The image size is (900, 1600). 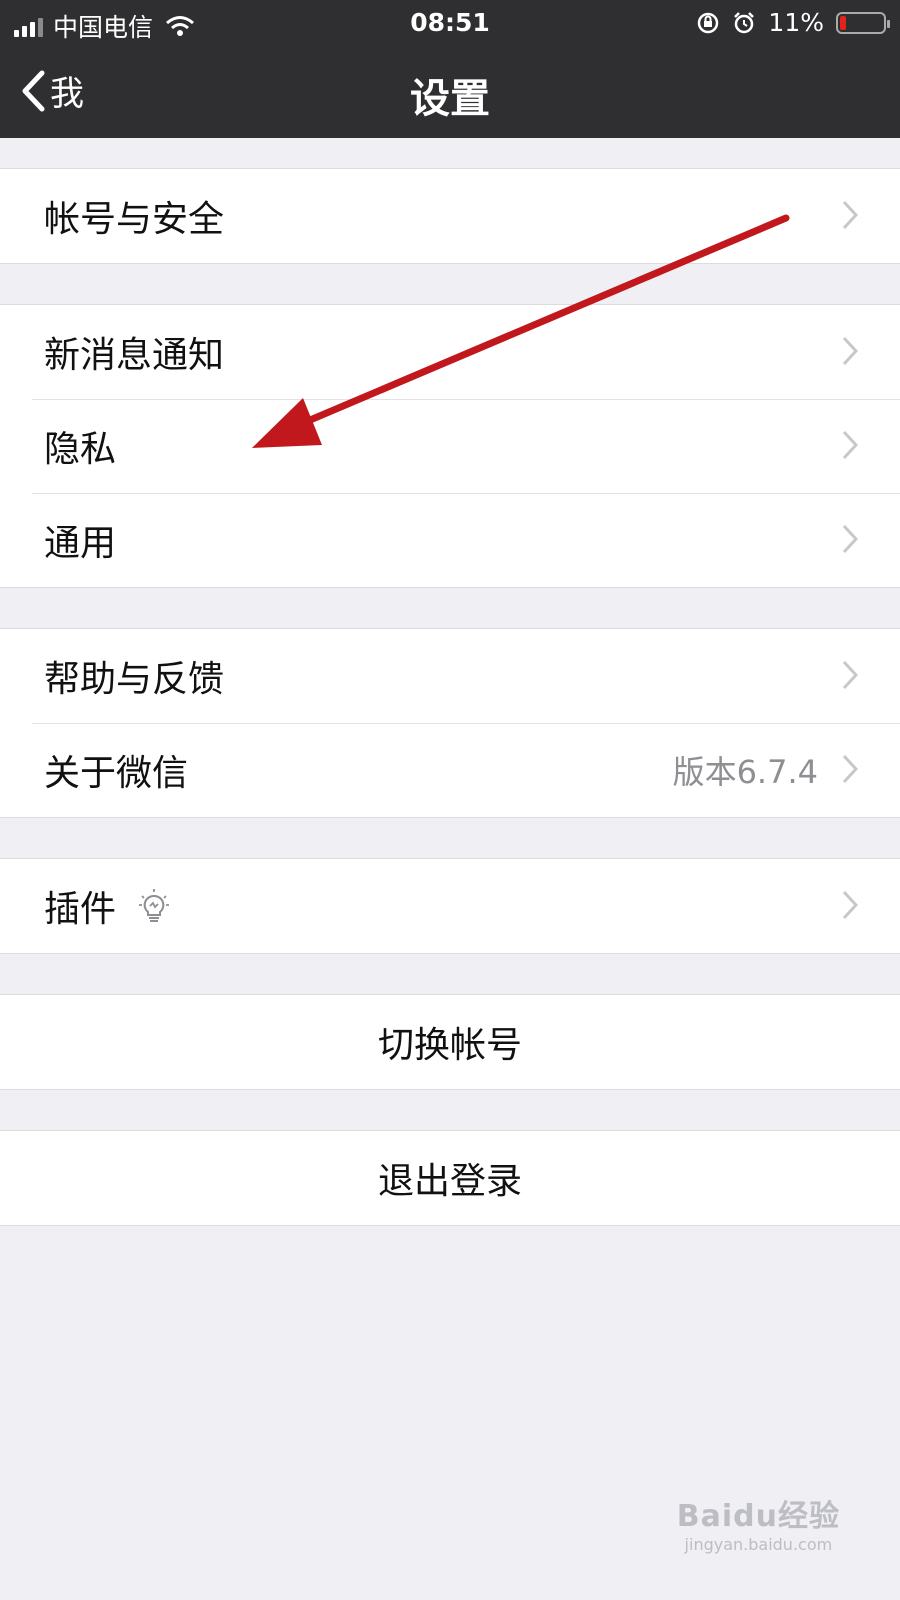 I want to click on navigation-bar: 我 设置, so click(x=450, y=92).